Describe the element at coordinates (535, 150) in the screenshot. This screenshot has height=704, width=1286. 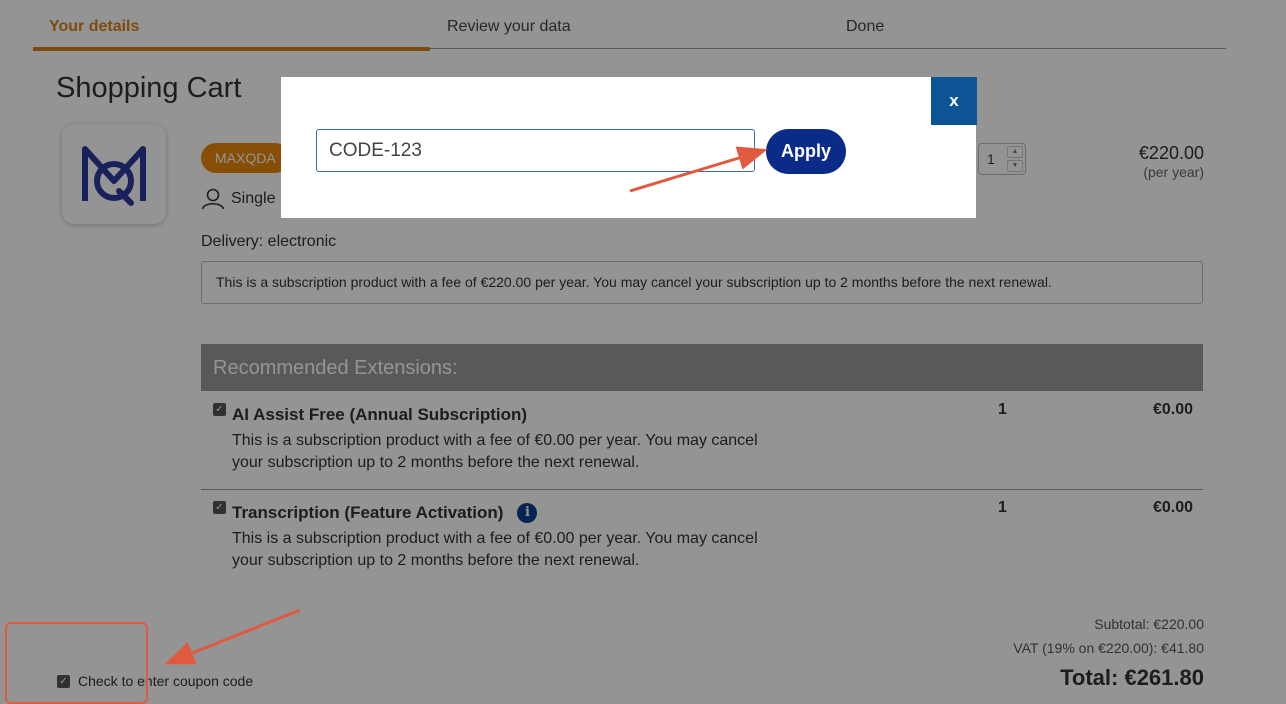
I see `coupon-code-input` at that location.